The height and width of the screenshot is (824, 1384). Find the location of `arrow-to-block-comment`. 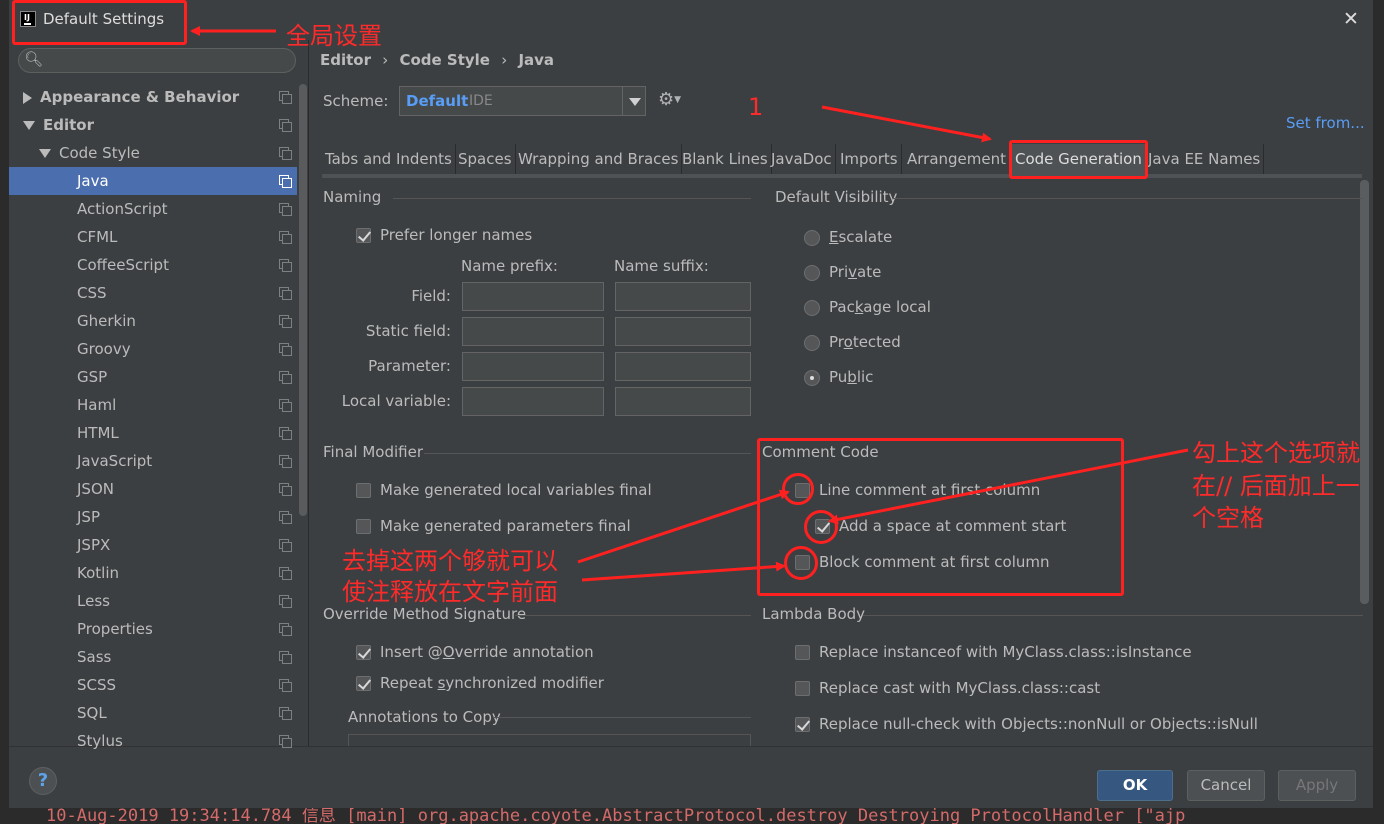

arrow-to-block-comment is located at coordinates (683, 571).